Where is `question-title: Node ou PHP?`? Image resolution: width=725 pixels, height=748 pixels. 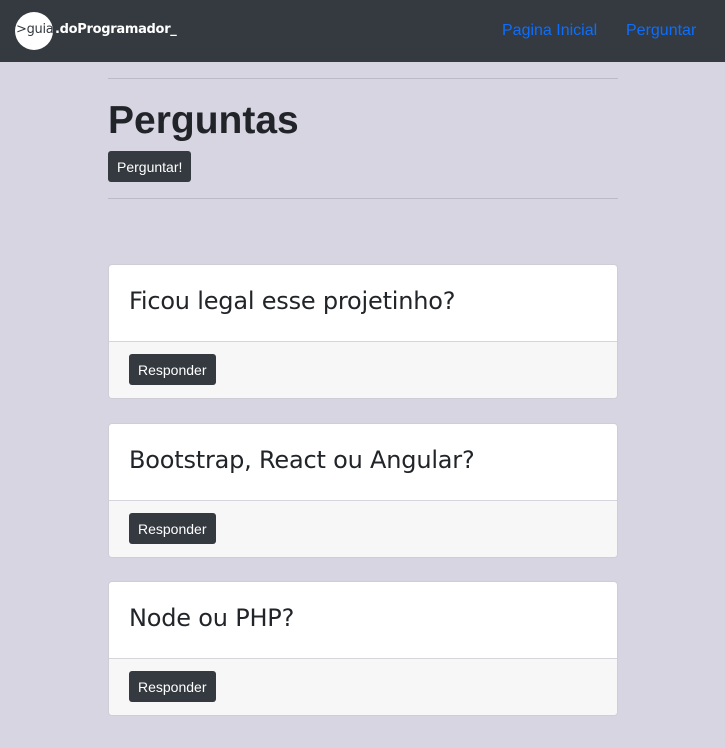 question-title: Node ou PHP? is located at coordinates (212, 618).